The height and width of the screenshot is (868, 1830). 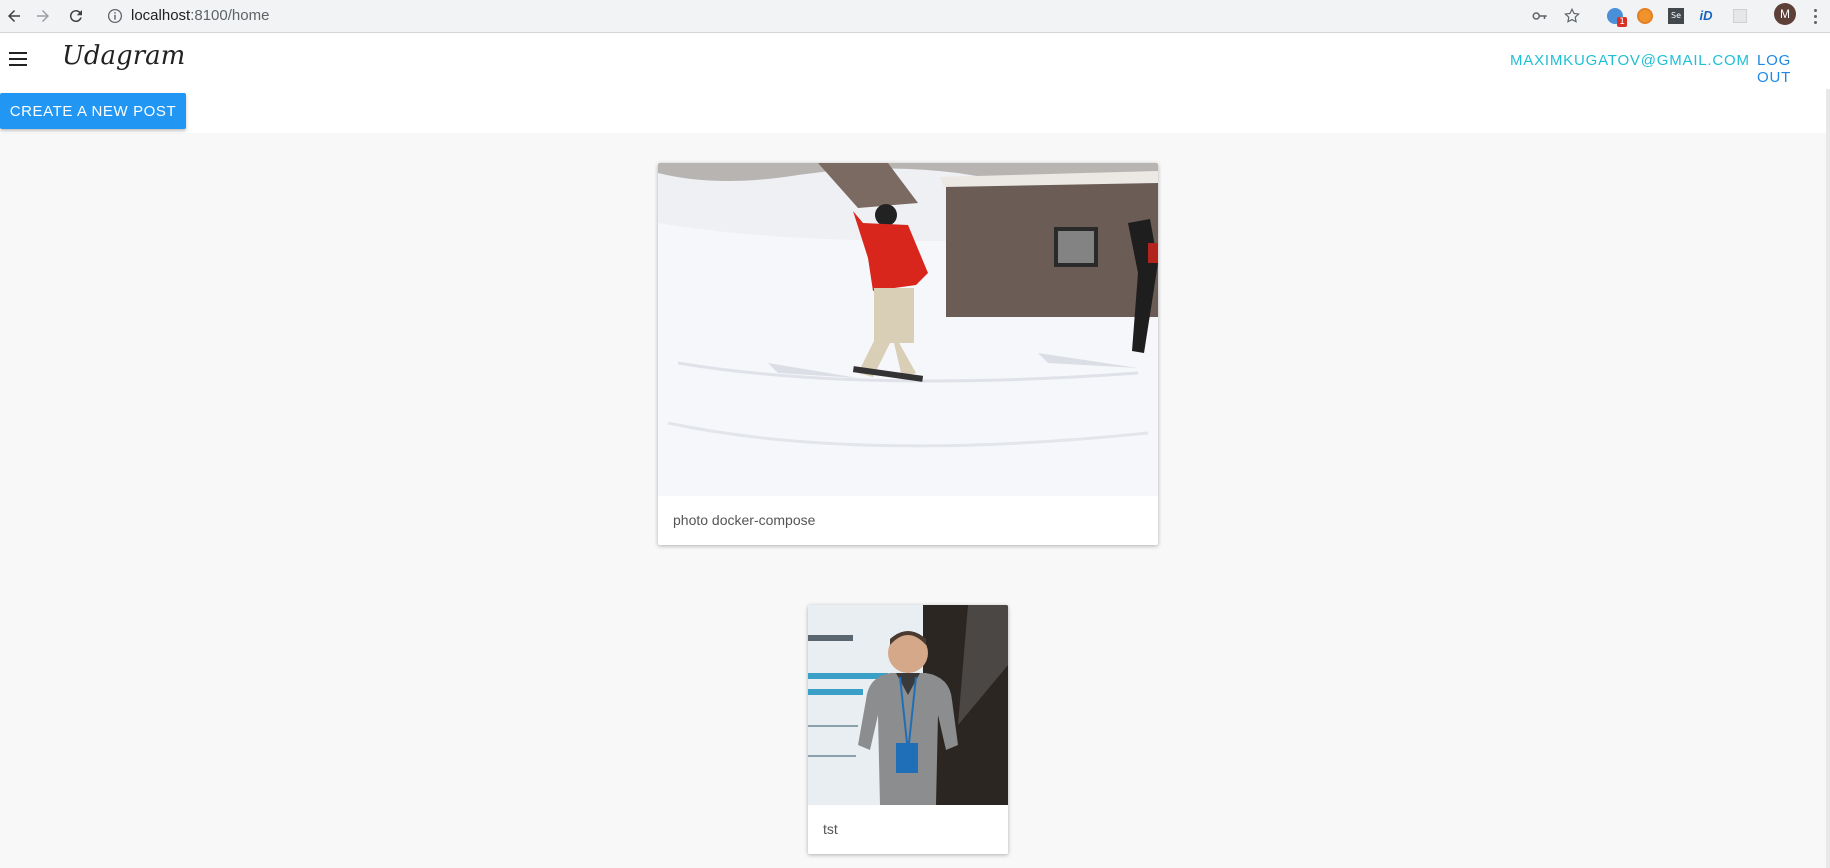 I want to click on post-caption: photo docker-compose, so click(x=744, y=520).